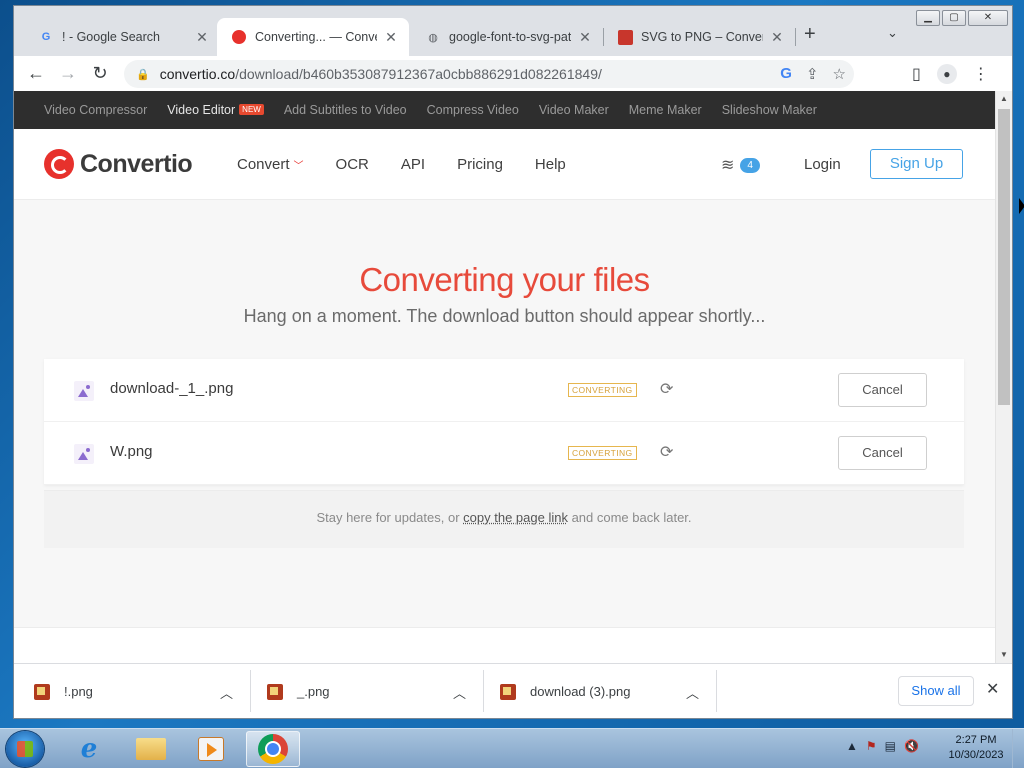 The width and height of the screenshot is (1024, 768). Describe the element at coordinates (810, 34) in the screenshot. I see `new-tab-button: +` at that location.